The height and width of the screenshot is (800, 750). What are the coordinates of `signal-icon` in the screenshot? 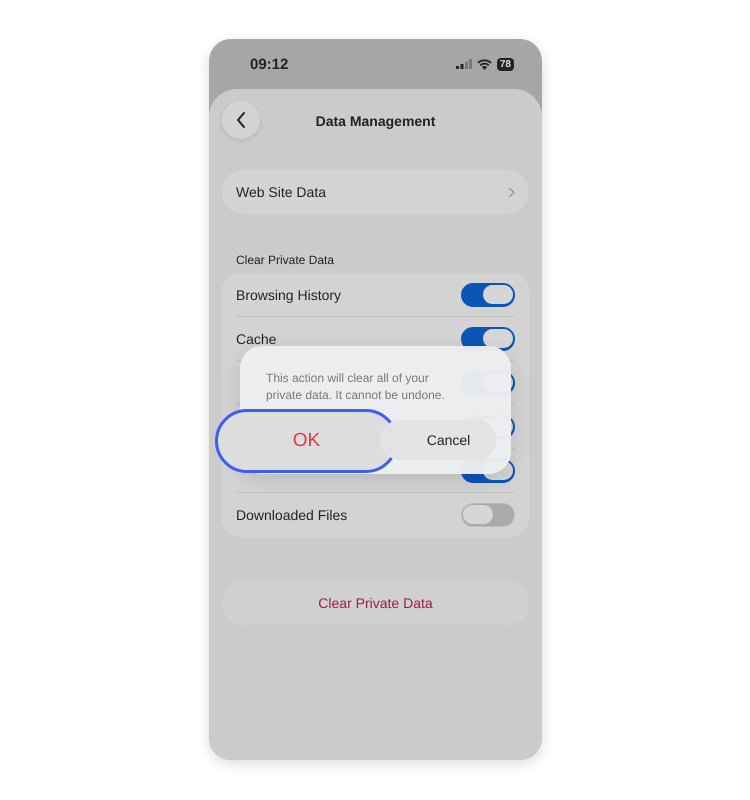 It's located at (464, 64).